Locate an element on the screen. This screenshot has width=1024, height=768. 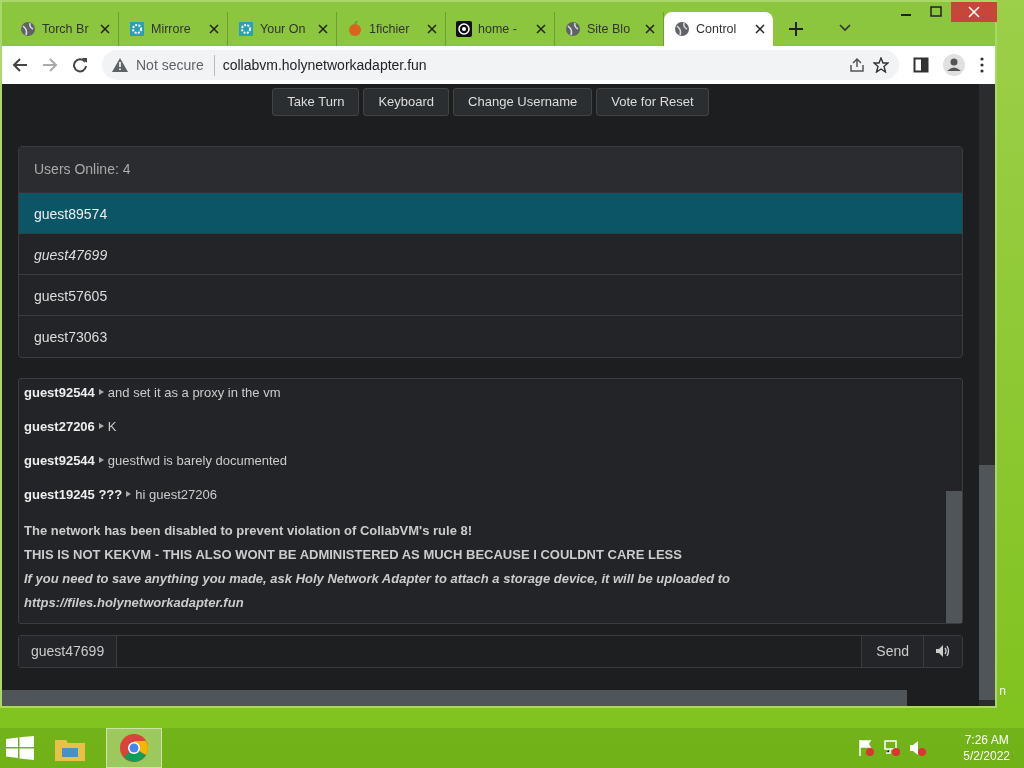
vm-button: Take Turn is located at coordinates (316, 102).